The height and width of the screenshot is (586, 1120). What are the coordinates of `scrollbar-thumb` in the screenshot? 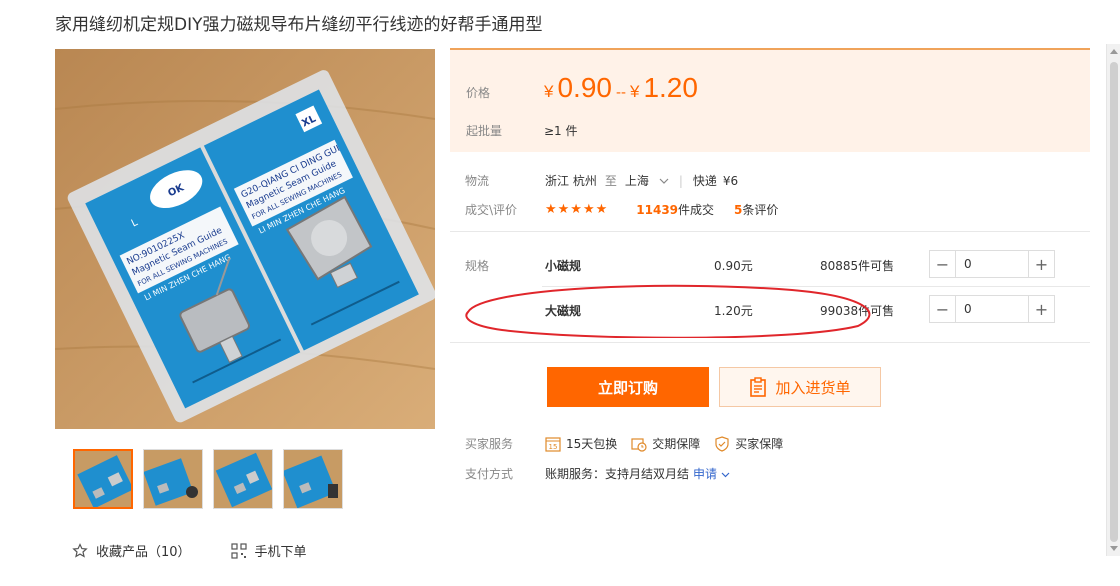 It's located at (1114, 302).